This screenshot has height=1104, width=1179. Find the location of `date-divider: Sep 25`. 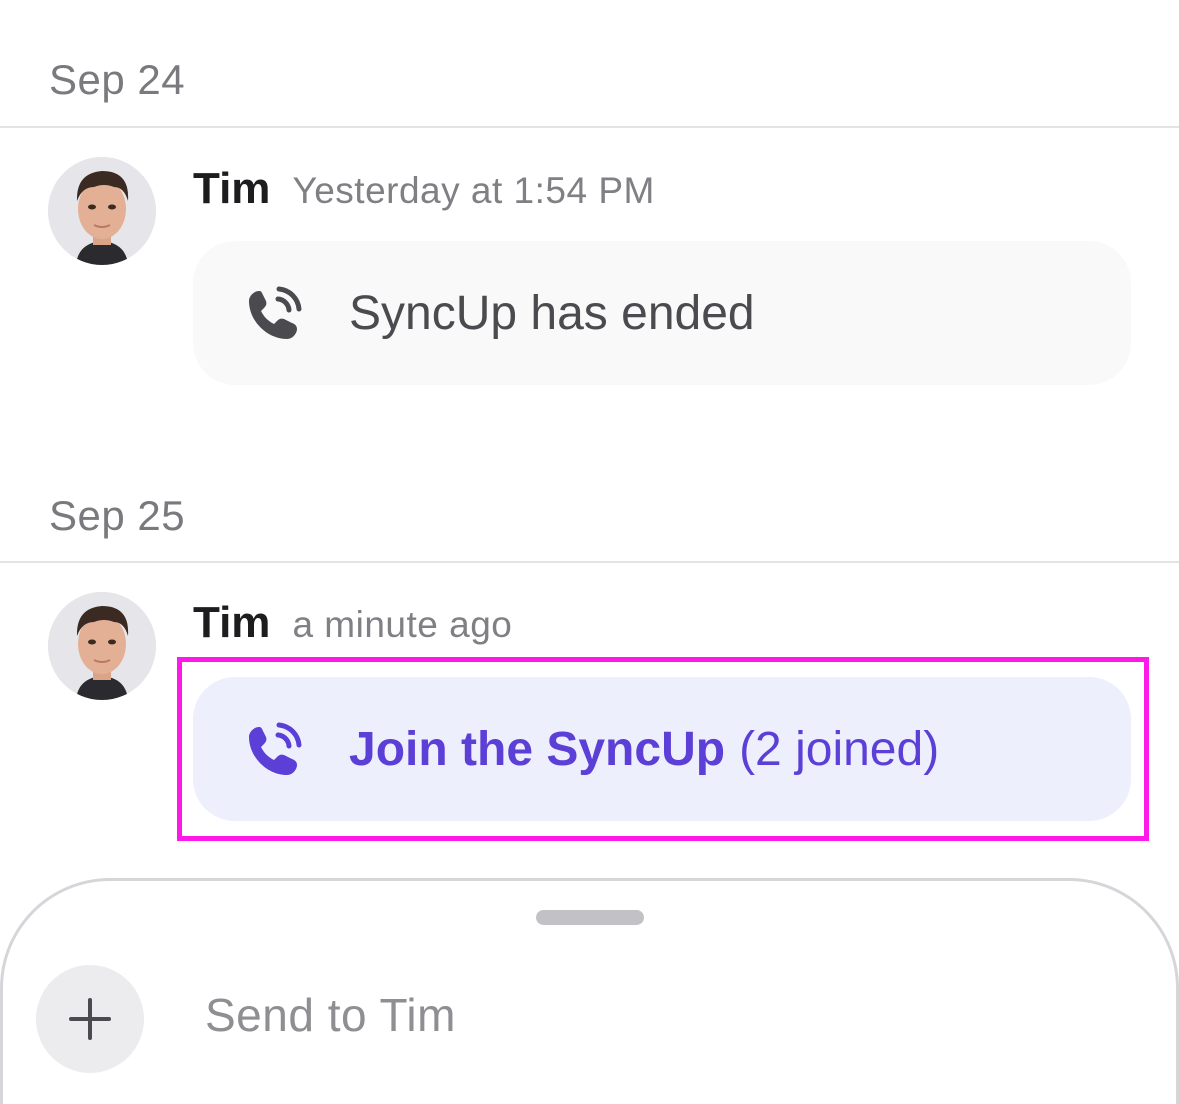

date-divider: Sep 25 is located at coordinates (589, 499).